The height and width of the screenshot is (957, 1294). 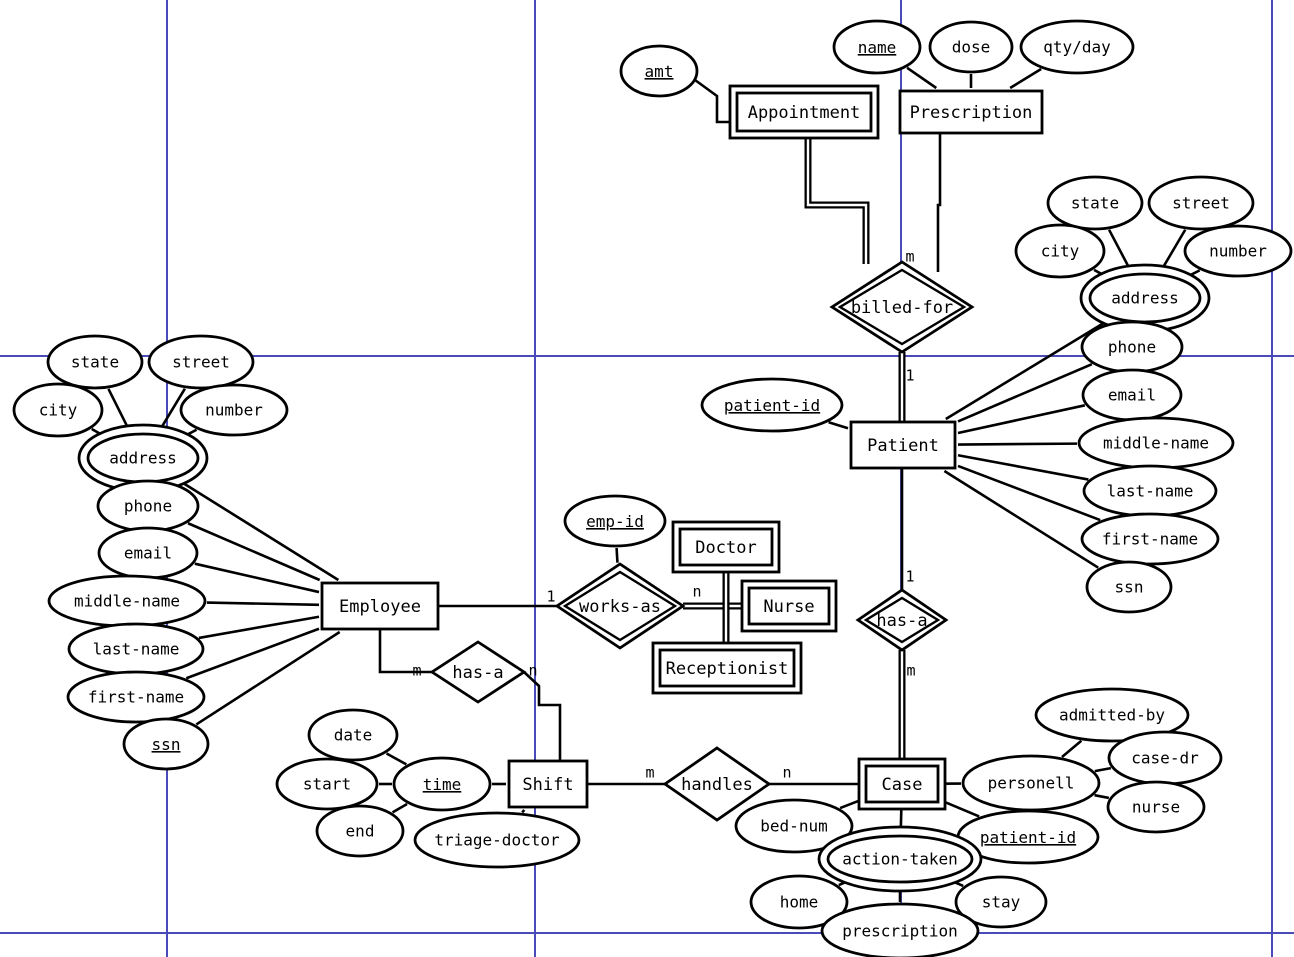 What do you see at coordinates (1112, 715) in the screenshot?
I see `label-c-admitted-by: admitted-by` at bounding box center [1112, 715].